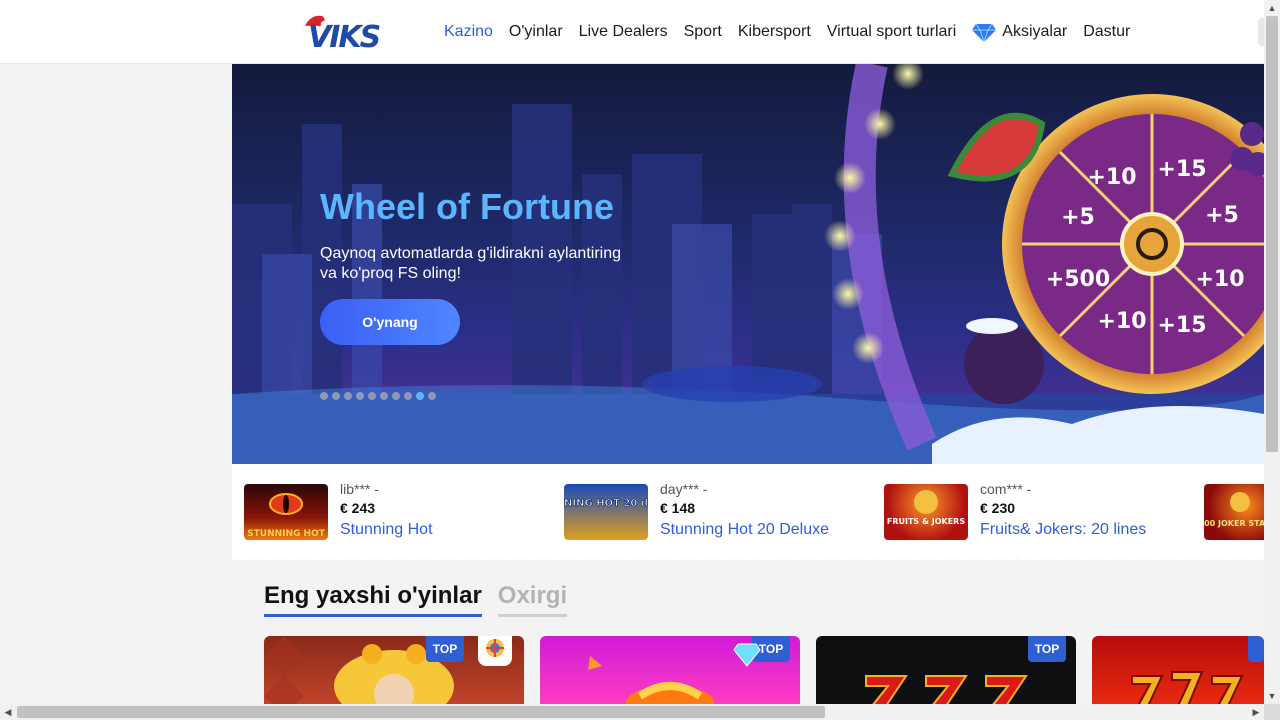 Image resolution: width=1280 pixels, height=720 pixels. I want to click on carousel-dots, so click(378, 396).